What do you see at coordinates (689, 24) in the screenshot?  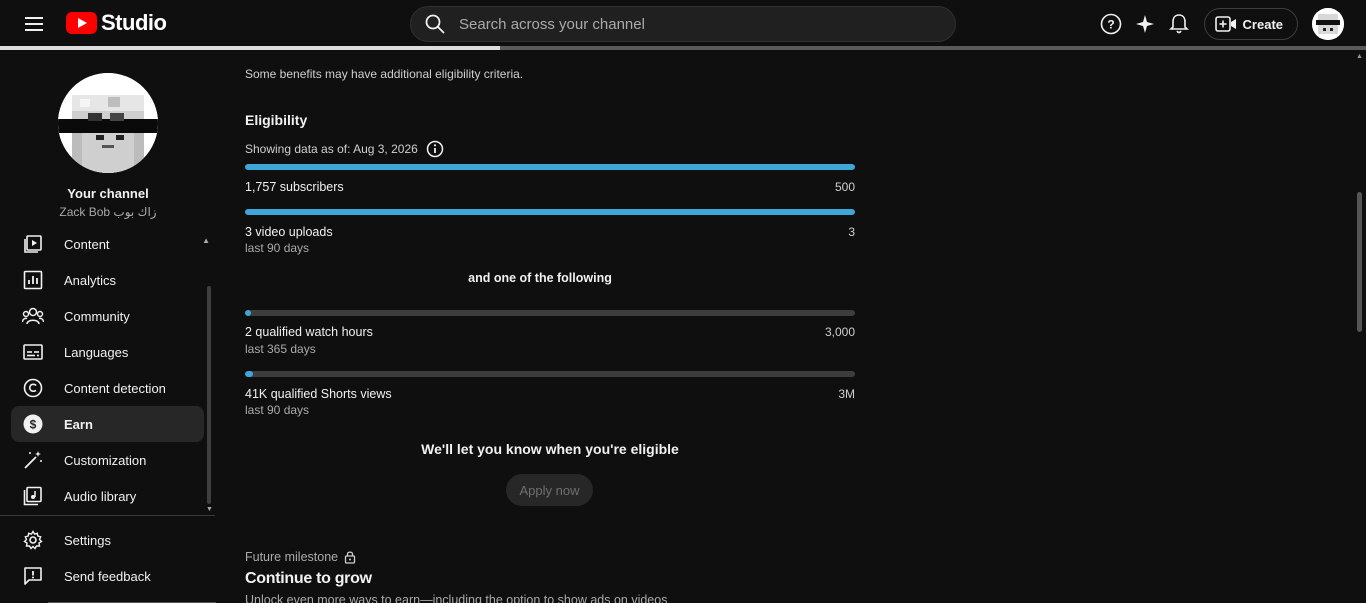 I see `search-input` at bounding box center [689, 24].